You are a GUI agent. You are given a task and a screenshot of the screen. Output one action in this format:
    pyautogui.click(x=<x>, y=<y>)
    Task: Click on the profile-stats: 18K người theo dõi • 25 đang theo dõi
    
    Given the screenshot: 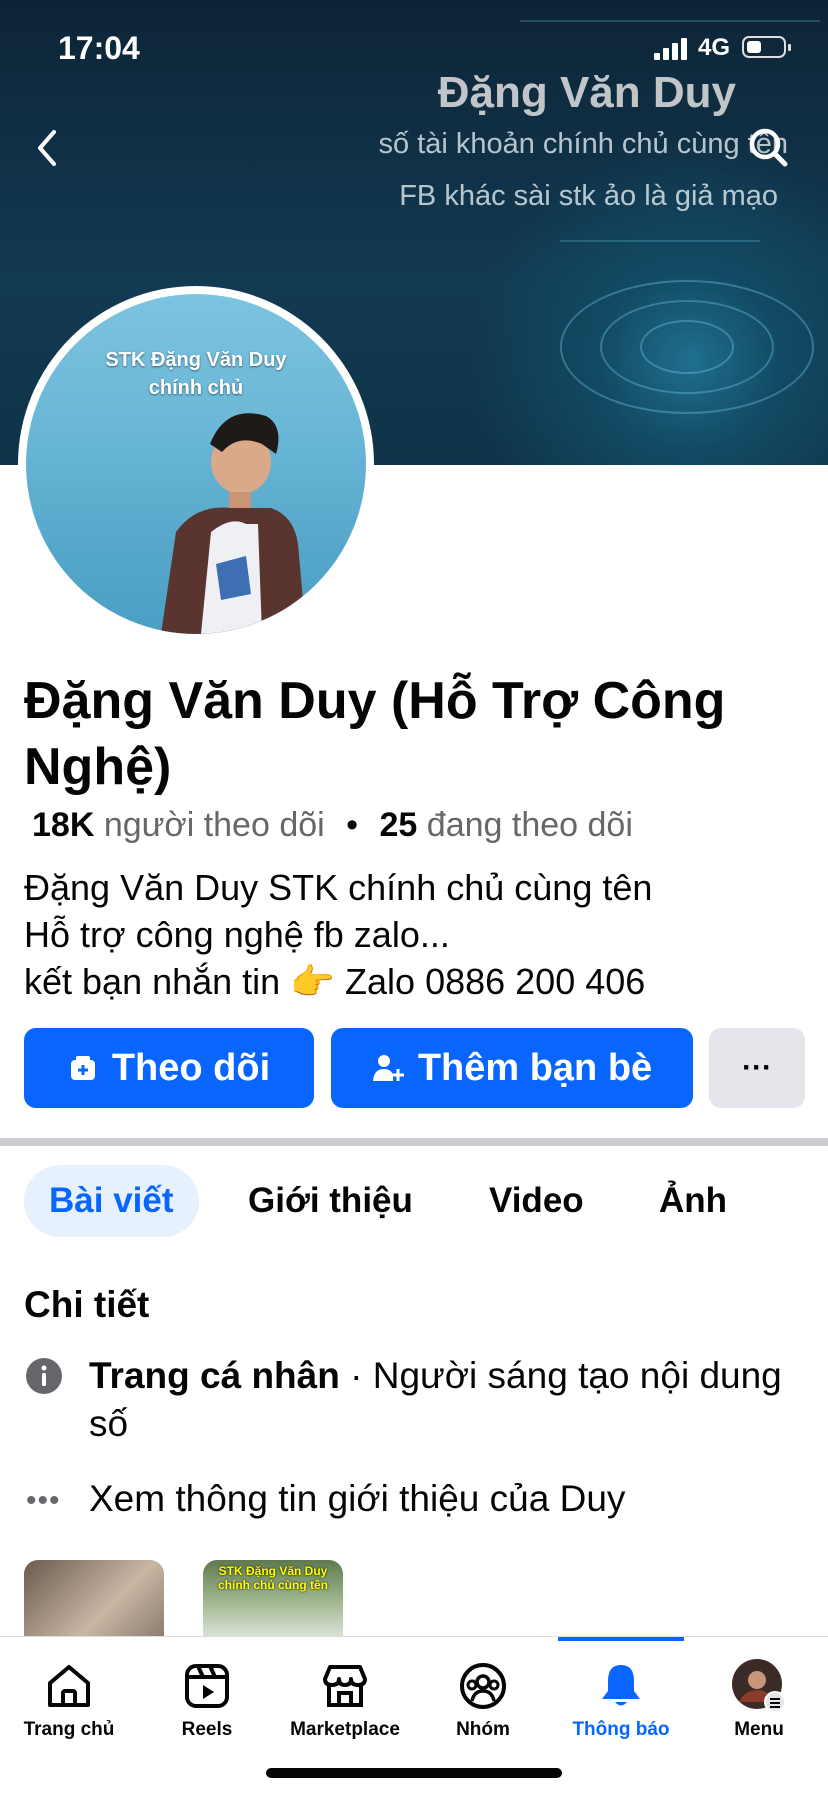 What is the action you would take?
    pyautogui.click(x=332, y=825)
    